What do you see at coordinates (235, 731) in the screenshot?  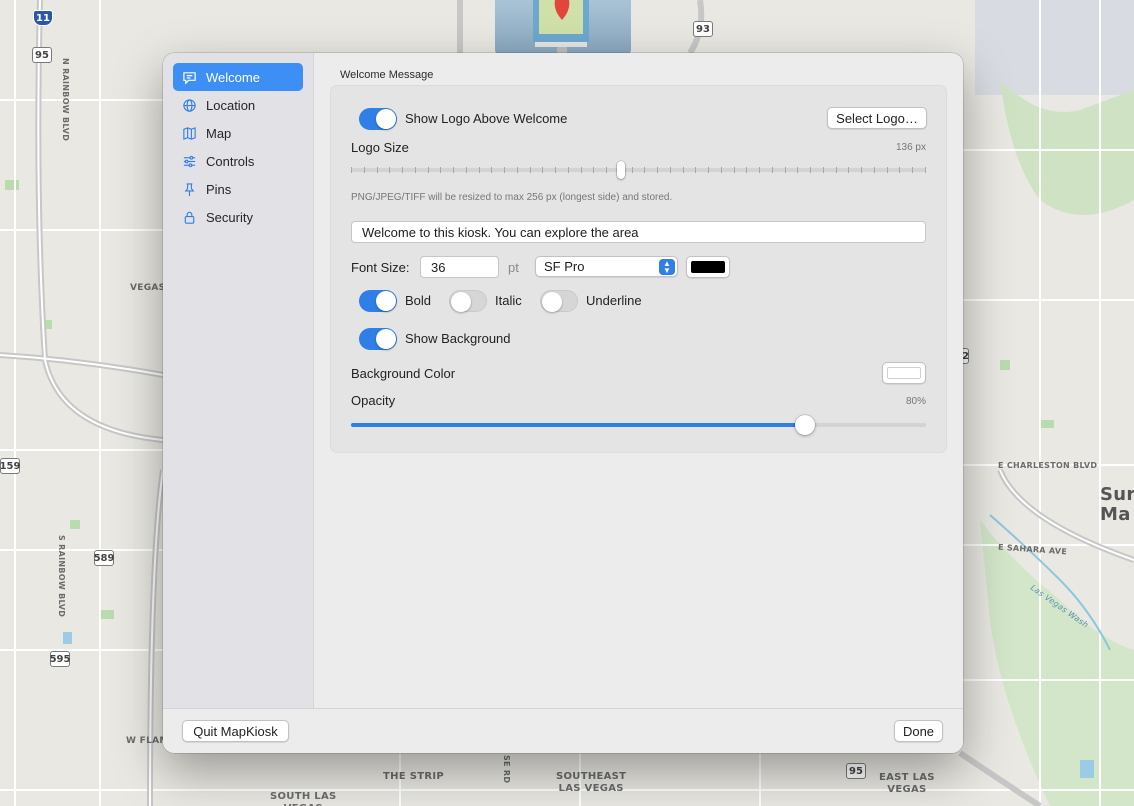 I see `quit-button: Quit MapKiosk` at bounding box center [235, 731].